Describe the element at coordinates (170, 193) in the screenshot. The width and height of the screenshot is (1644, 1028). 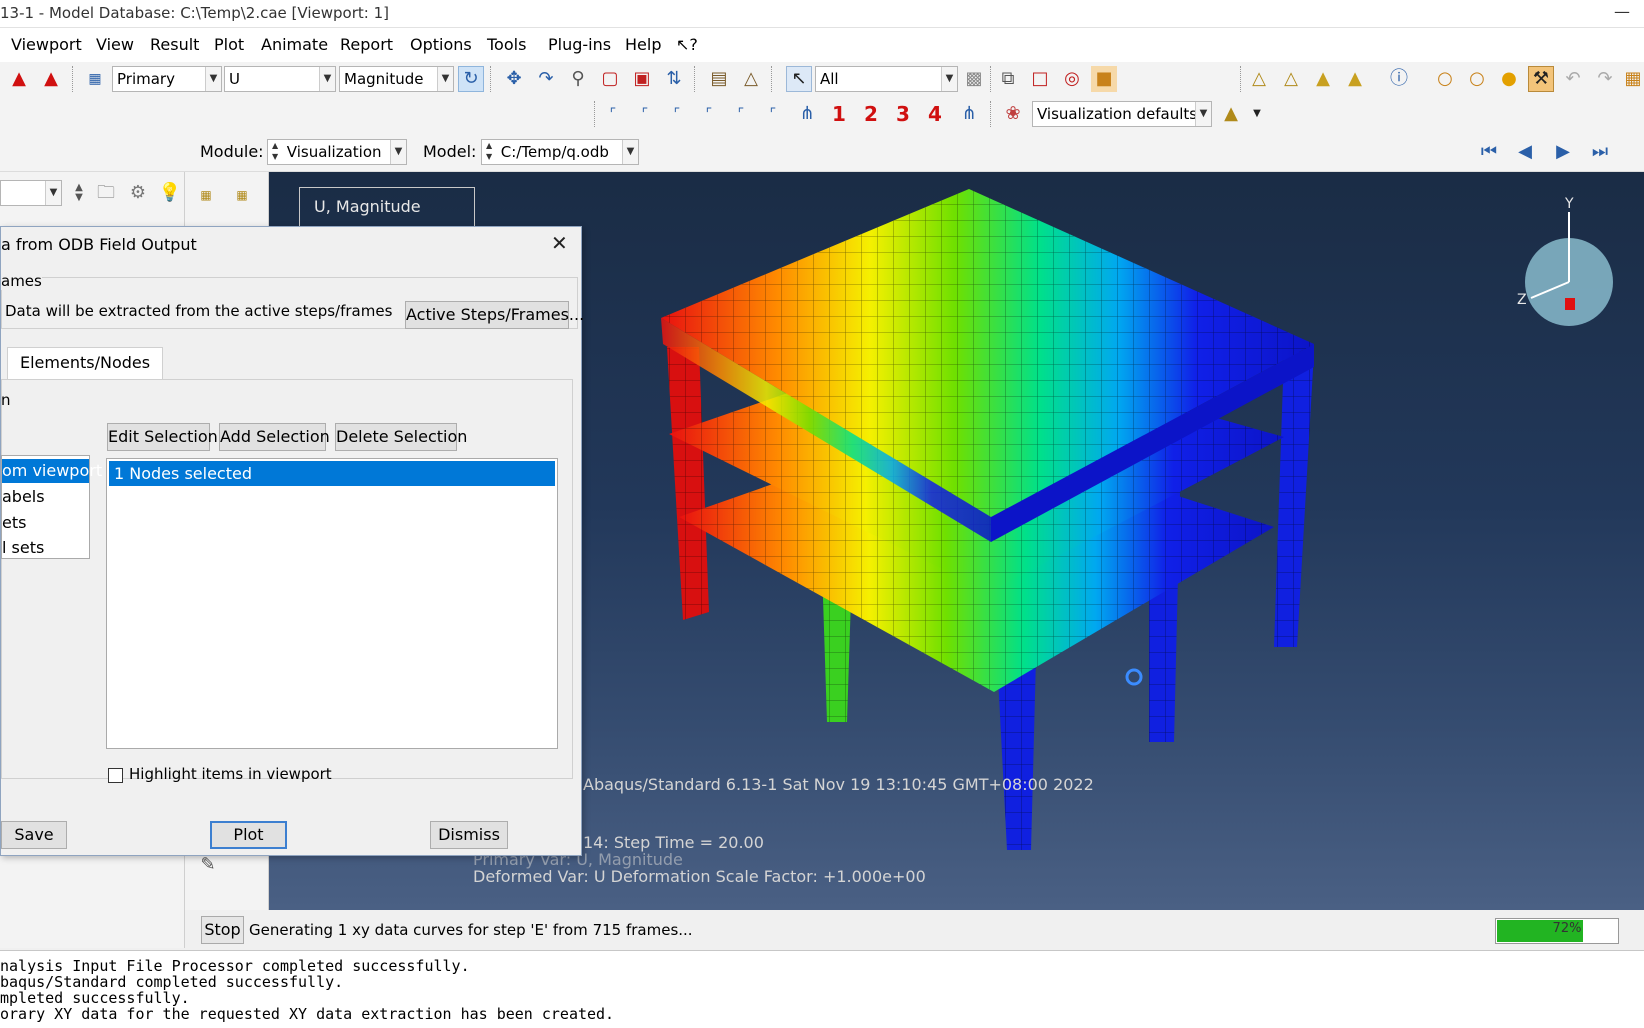
I see `lightbulb-icon: 💡` at that location.